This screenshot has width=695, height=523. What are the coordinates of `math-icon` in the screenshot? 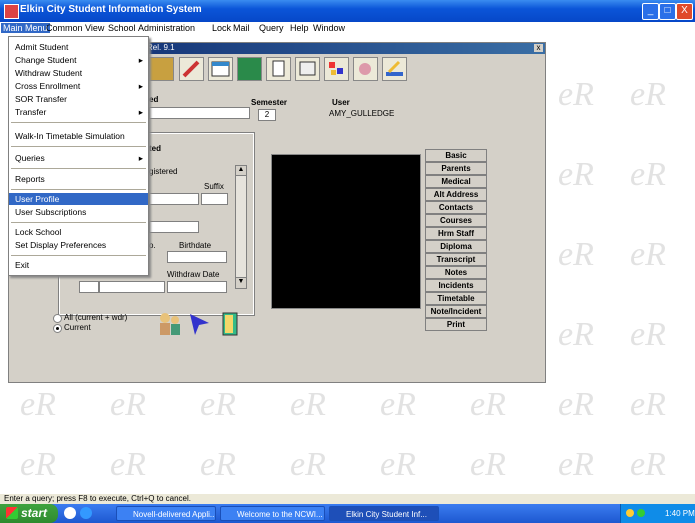 It's located at (249, 69).